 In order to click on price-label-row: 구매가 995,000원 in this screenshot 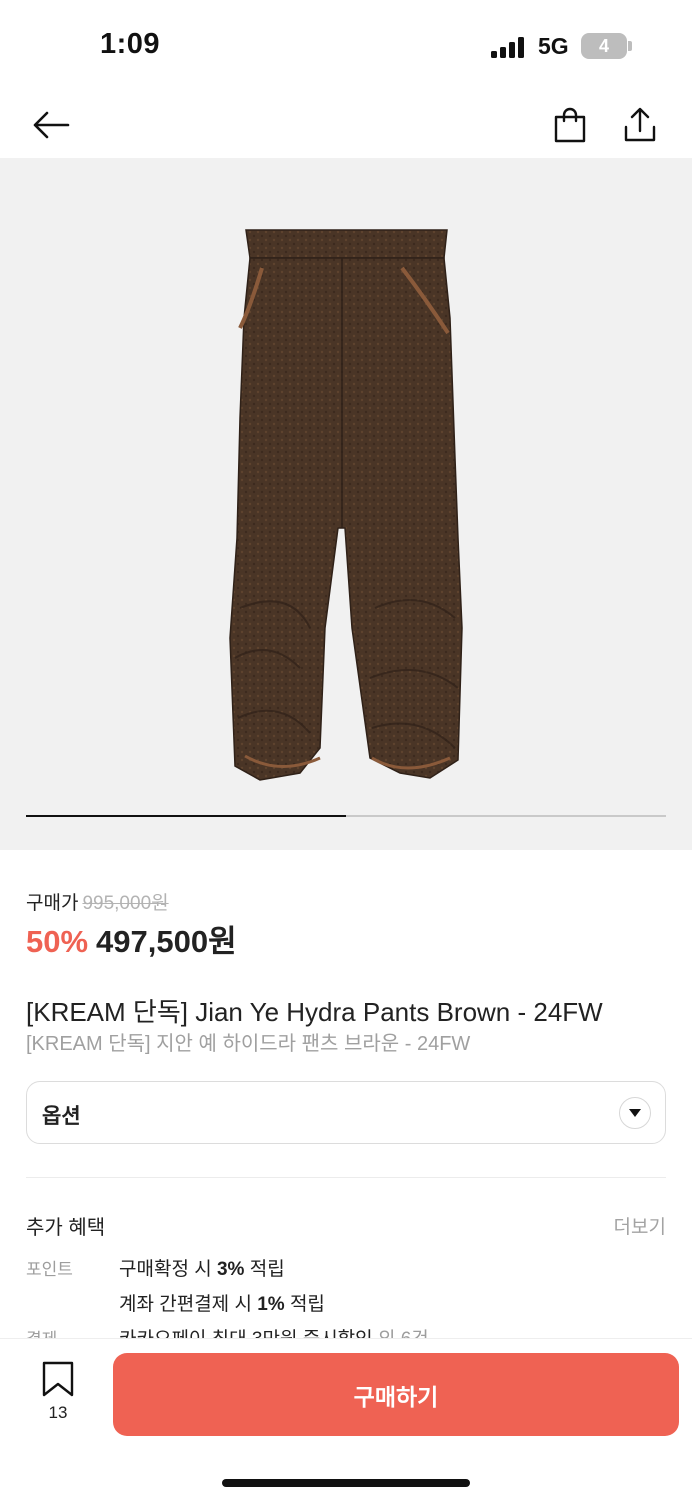, I will do `click(97, 901)`.